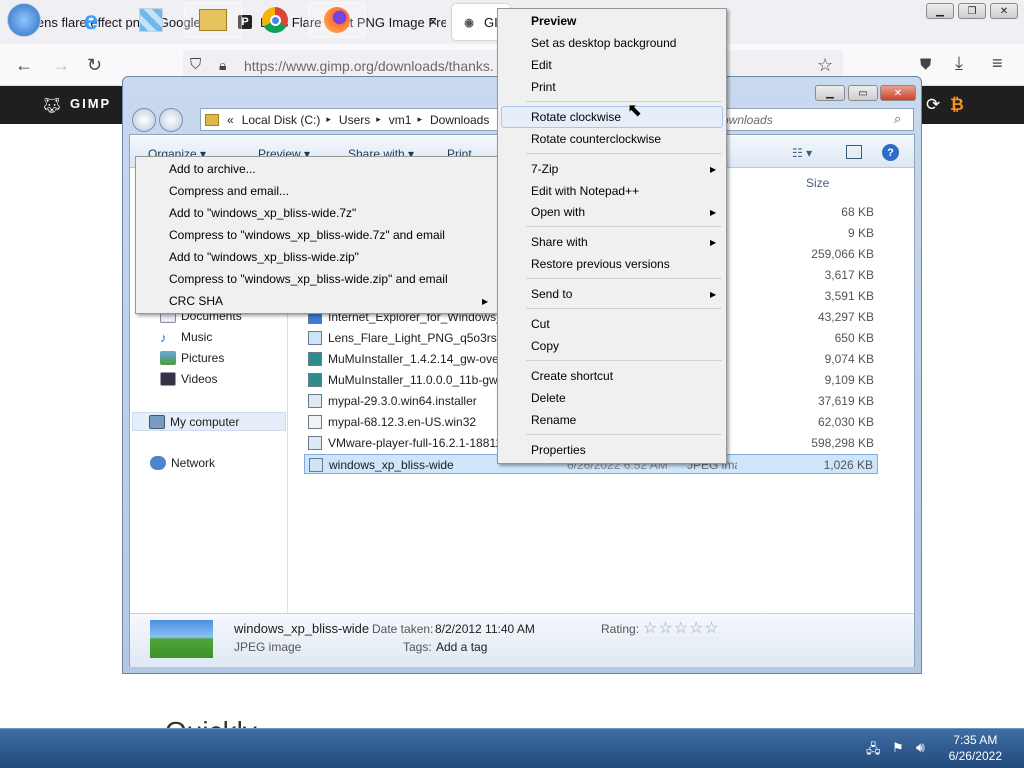  What do you see at coordinates (144, 120) in the screenshot?
I see `back-button` at bounding box center [144, 120].